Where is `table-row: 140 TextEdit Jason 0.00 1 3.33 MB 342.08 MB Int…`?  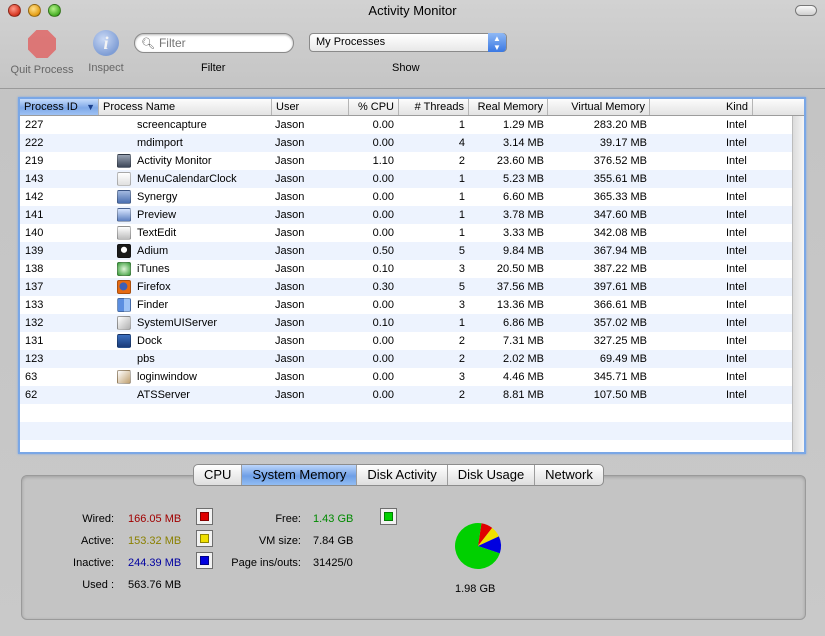 table-row: 140 TextEdit Jason 0.00 1 3.33 MB 342.08 MB Int… is located at coordinates (406, 233).